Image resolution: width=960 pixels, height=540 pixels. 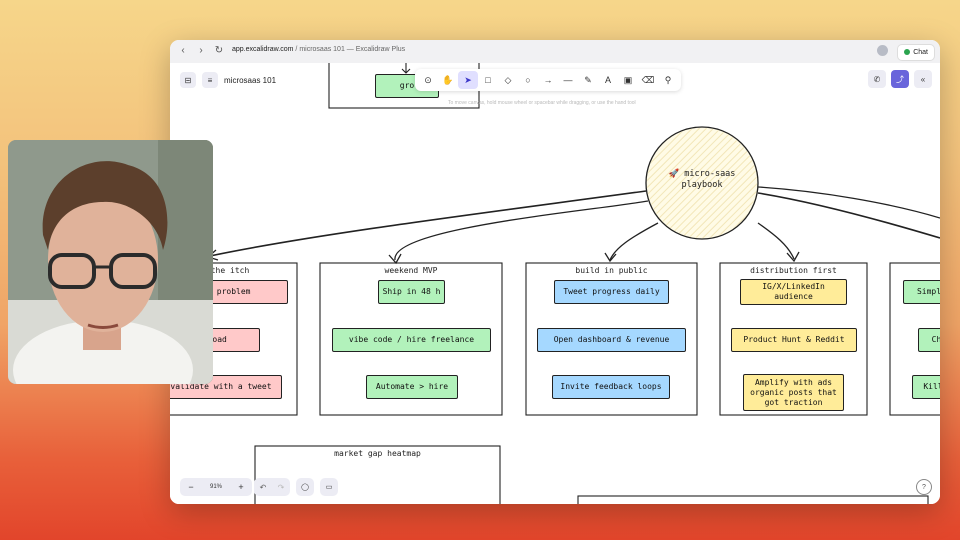 I want to click on menu-icon: ≡, so click(x=210, y=80).